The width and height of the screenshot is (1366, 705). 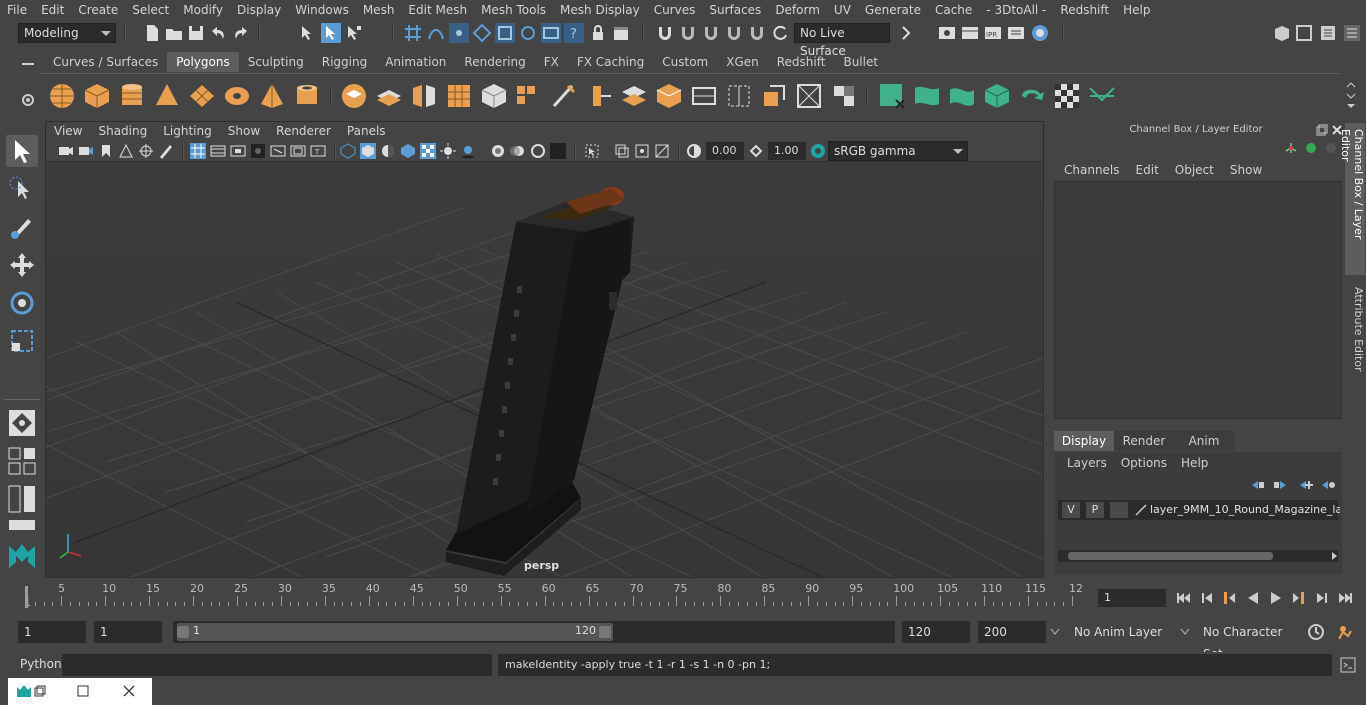 I want to click on magnet-surface-icon, so click(x=734, y=33).